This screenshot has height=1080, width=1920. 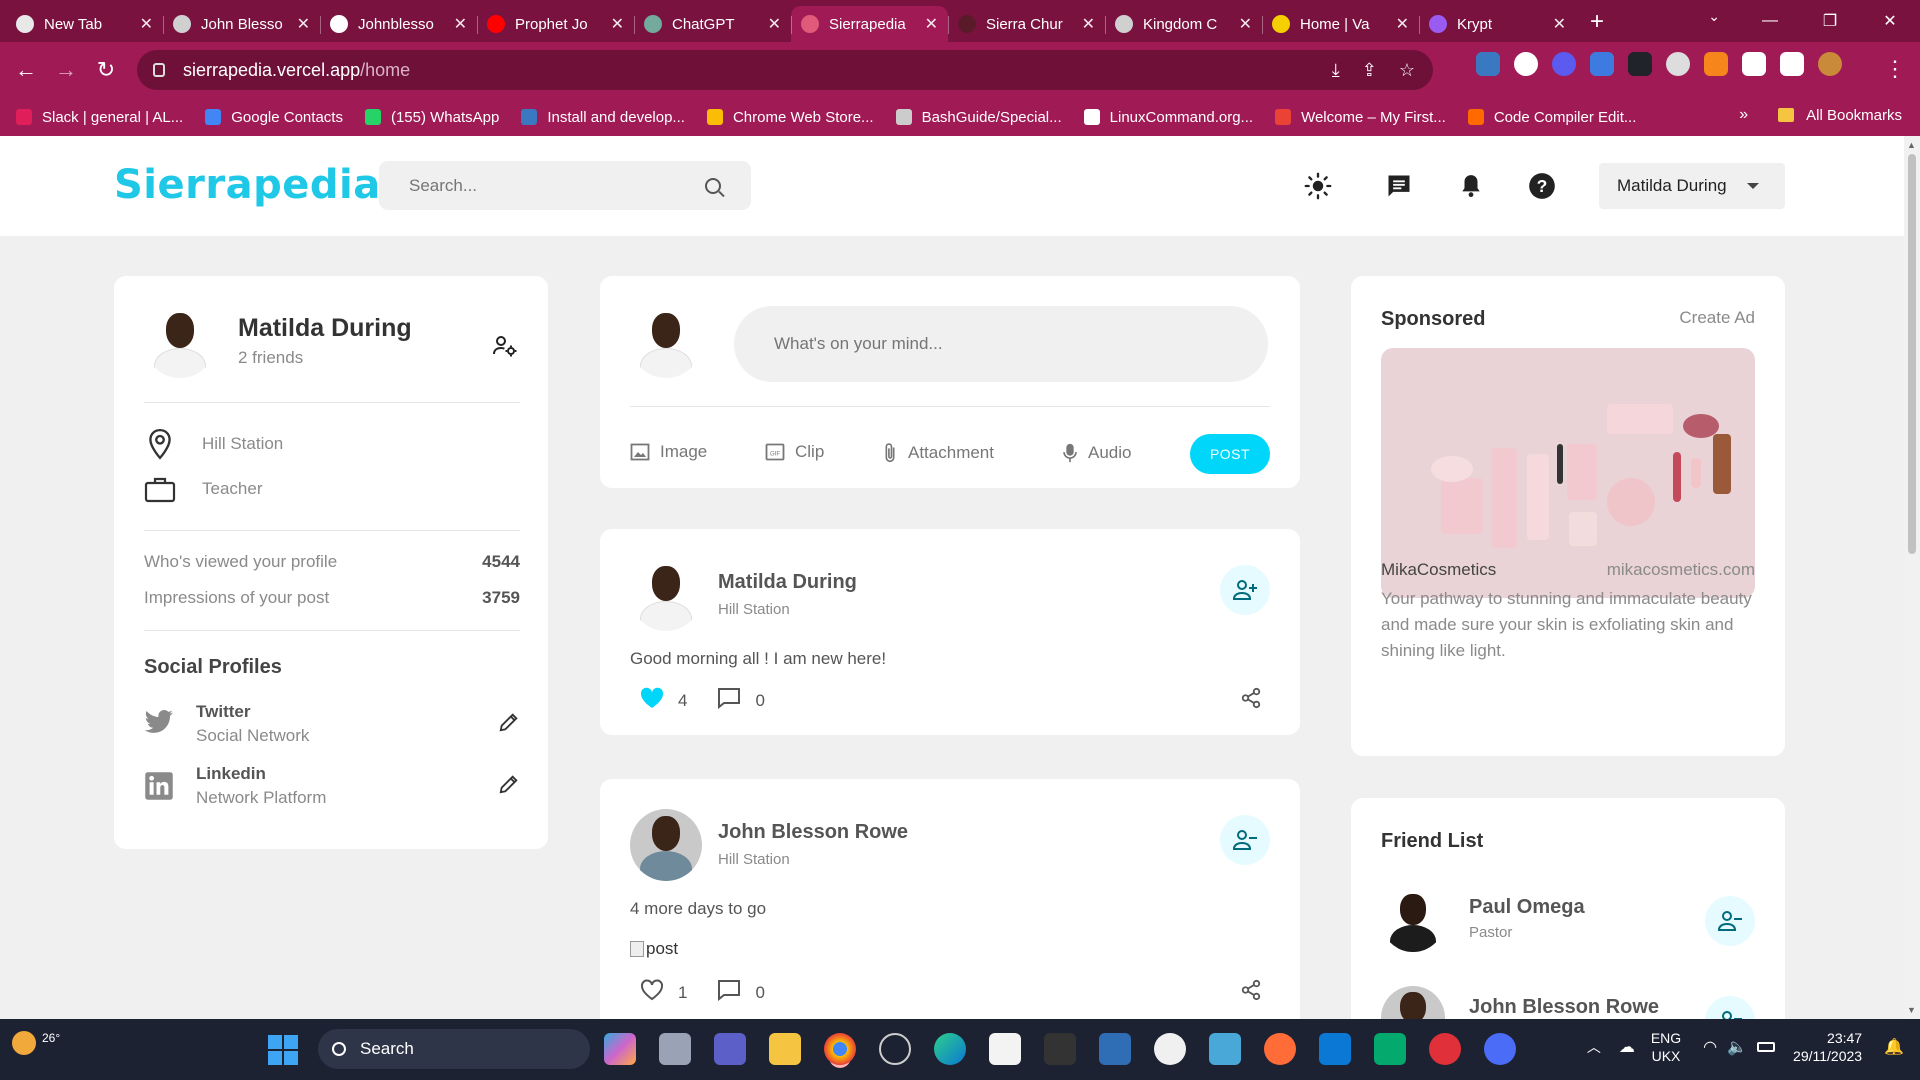 What do you see at coordinates (247, 185) in the screenshot?
I see `app-logo: Sierrapedia` at bounding box center [247, 185].